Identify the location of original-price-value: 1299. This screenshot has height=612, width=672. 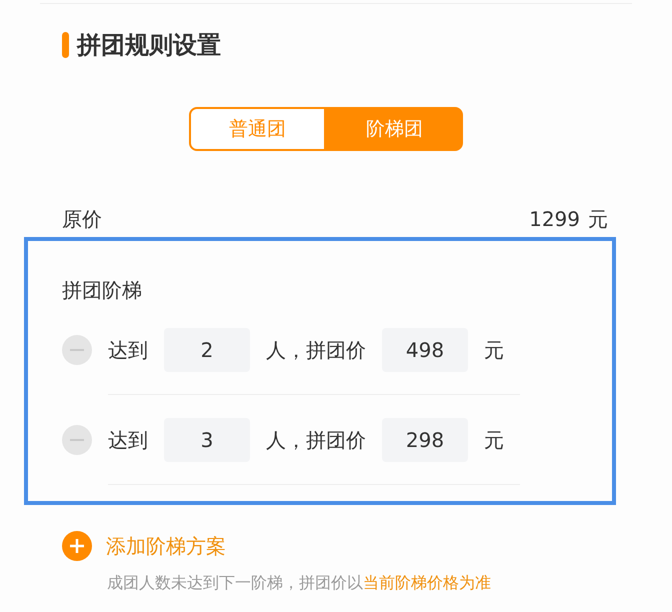
(554, 219).